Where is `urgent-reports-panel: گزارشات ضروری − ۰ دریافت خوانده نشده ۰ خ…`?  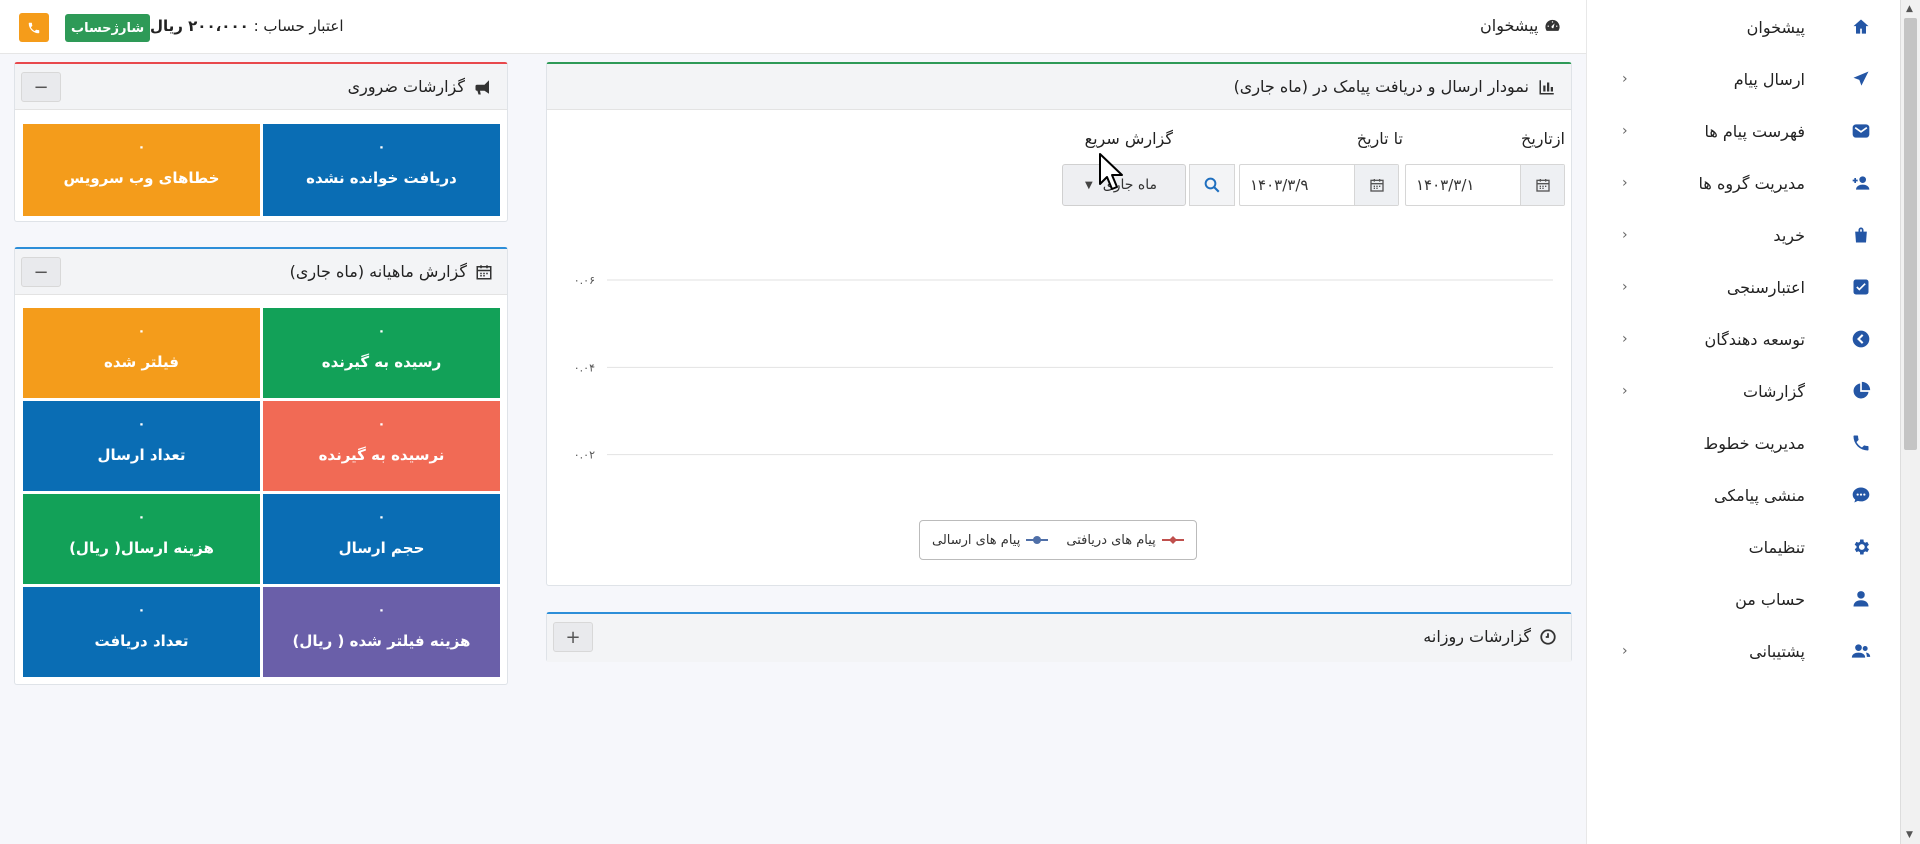
urgent-reports-panel: گزارشات ضروری − ۰ دریافت خوانده نشده ۰ خ… is located at coordinates (261, 142).